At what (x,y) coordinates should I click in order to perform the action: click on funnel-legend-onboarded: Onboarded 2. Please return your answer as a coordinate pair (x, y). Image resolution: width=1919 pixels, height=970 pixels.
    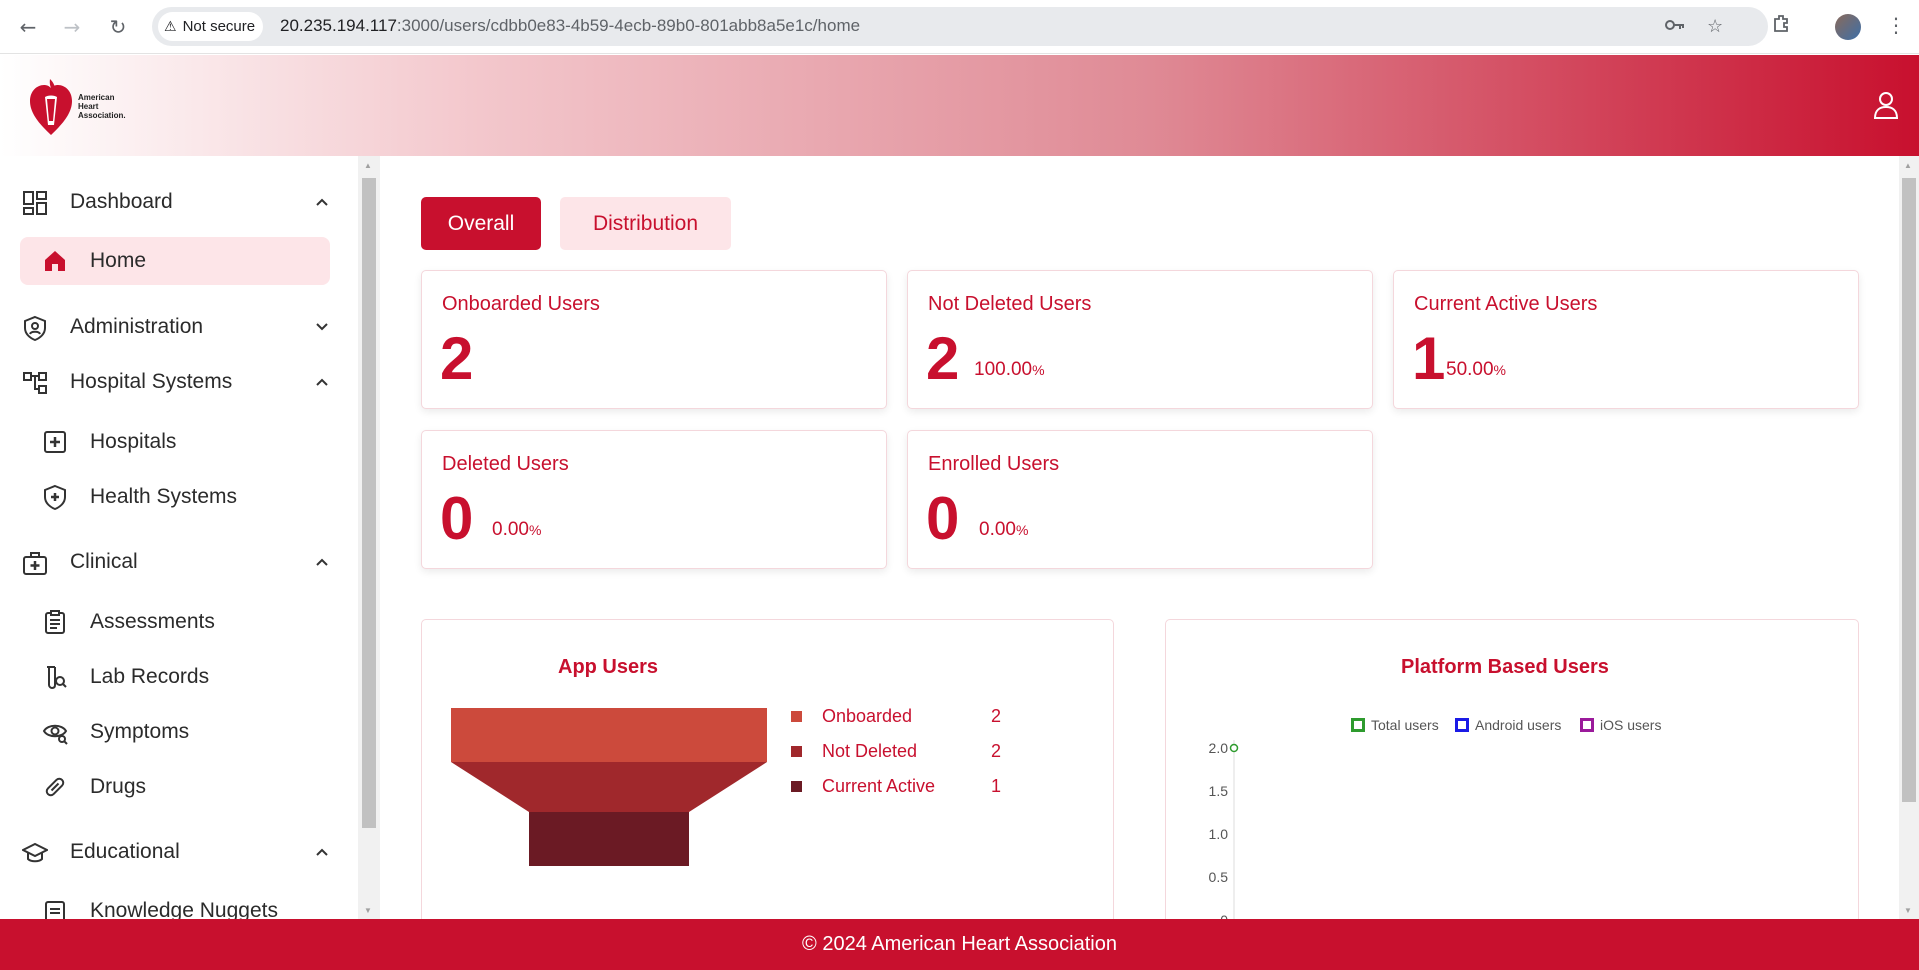
    Looking at the image, I should click on (896, 716).